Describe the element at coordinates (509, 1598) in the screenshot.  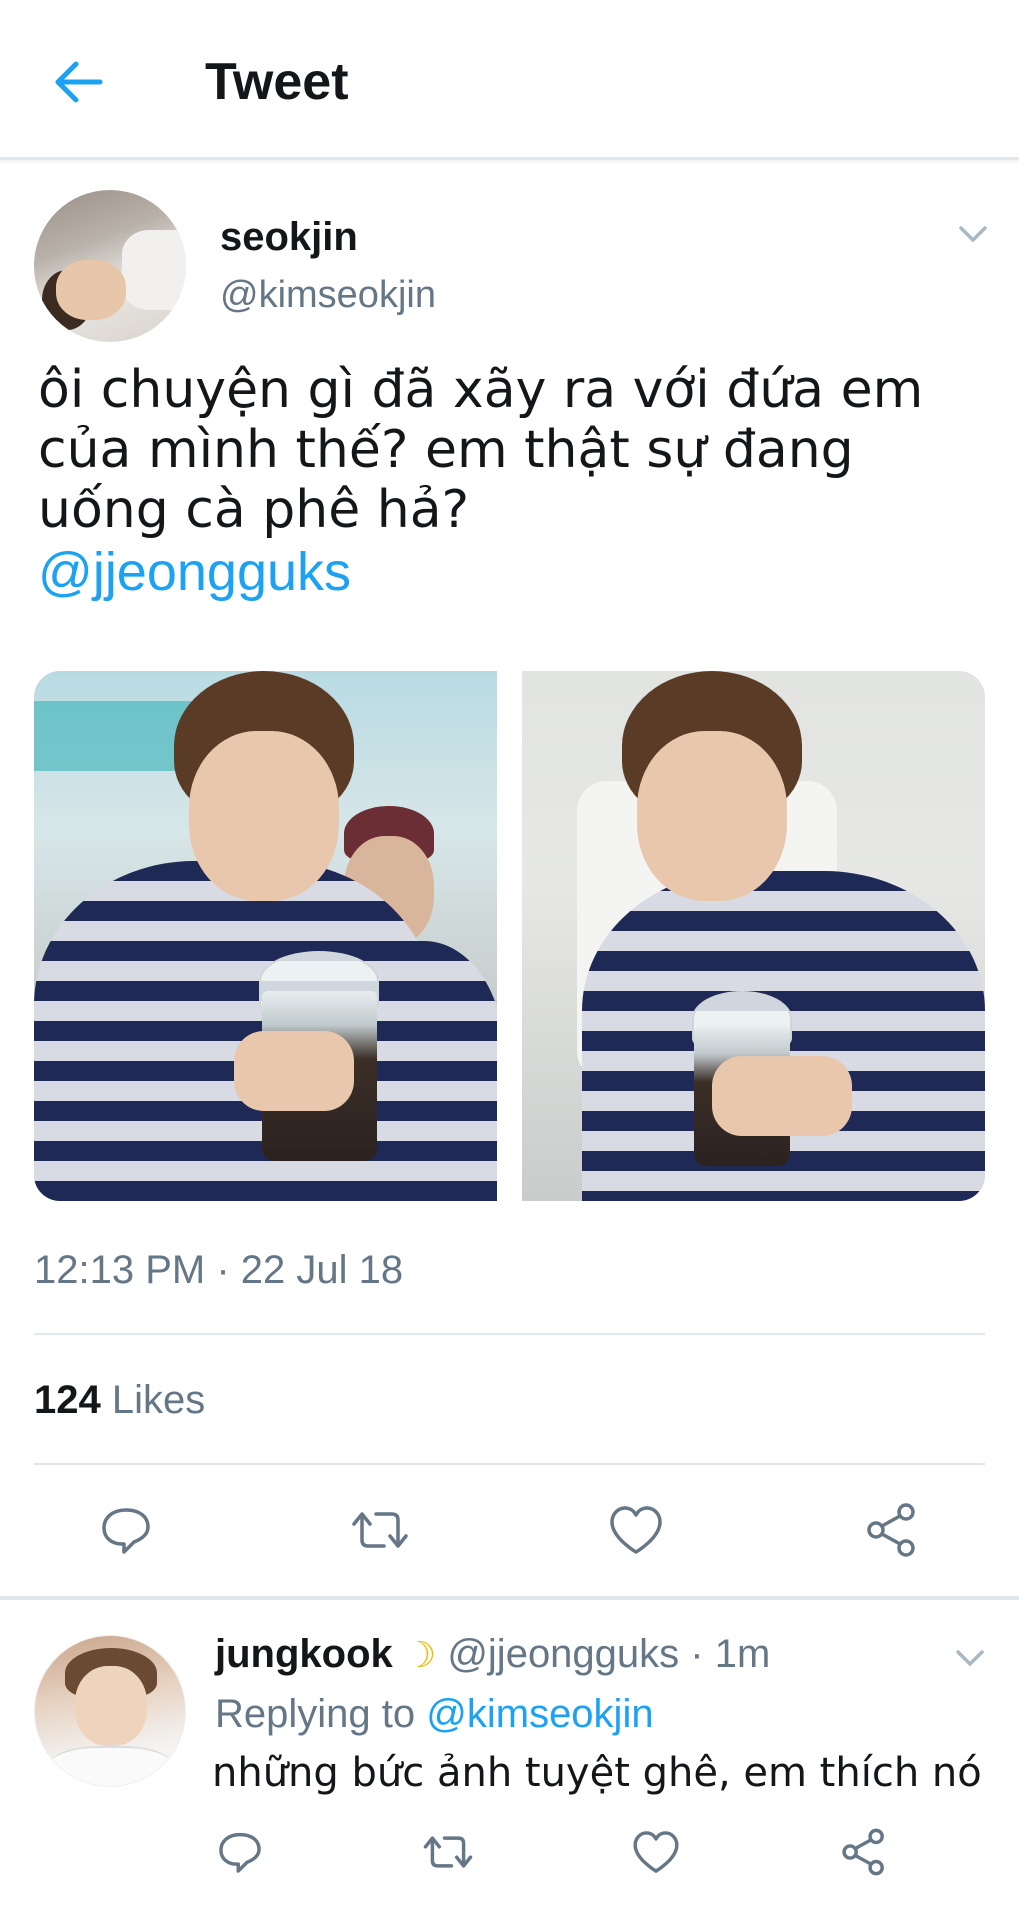
I see `thread-separator` at that location.